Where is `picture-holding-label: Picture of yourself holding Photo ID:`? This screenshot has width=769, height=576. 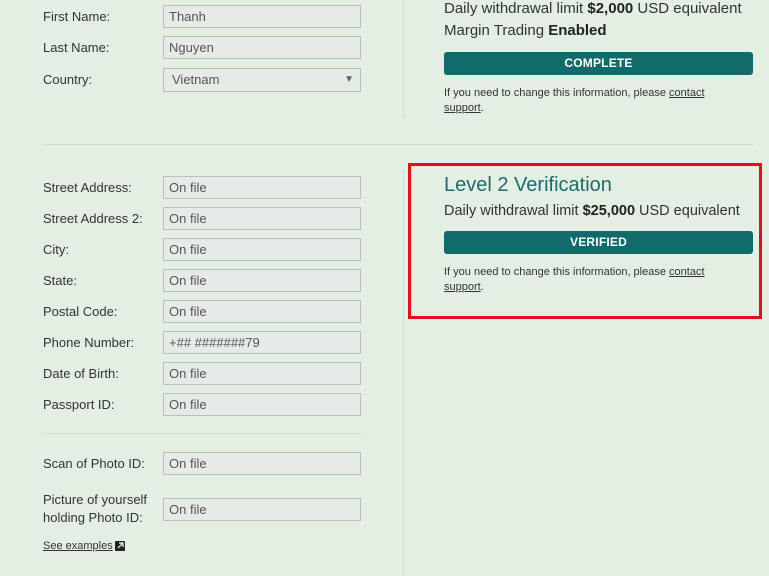 picture-holding-label: Picture of yourself holding Photo ID: is located at coordinates (95, 509).